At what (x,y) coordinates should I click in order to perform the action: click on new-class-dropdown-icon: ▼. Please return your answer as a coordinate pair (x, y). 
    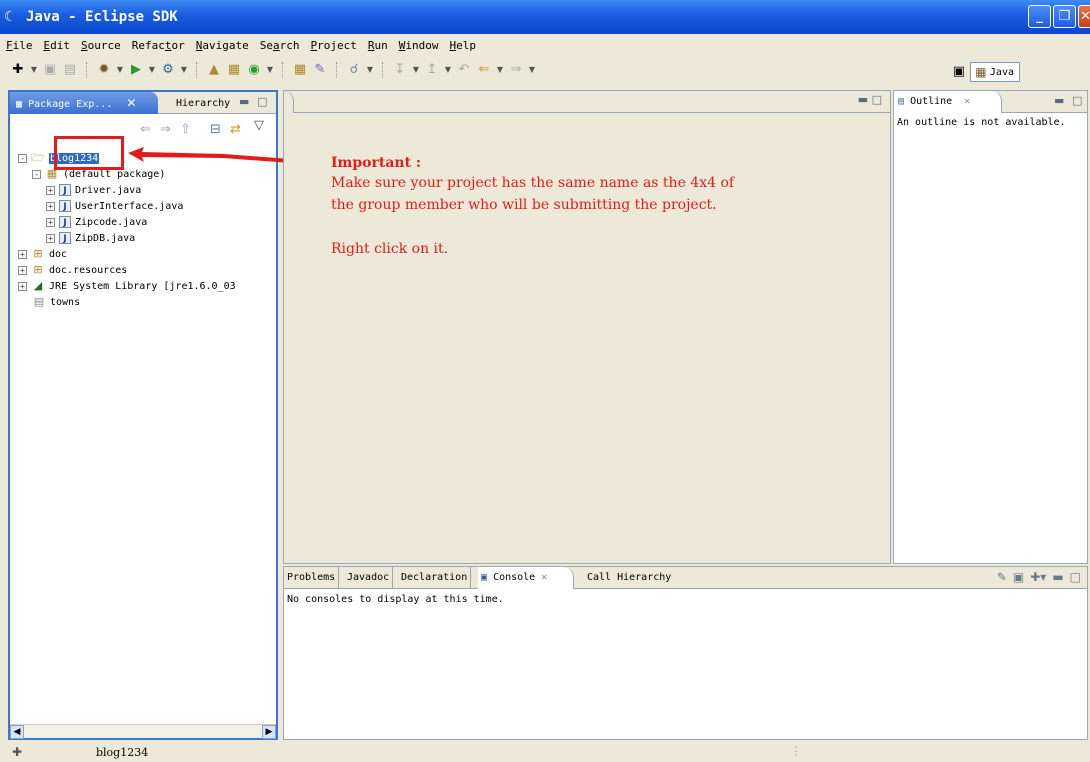
    Looking at the image, I should click on (270, 70).